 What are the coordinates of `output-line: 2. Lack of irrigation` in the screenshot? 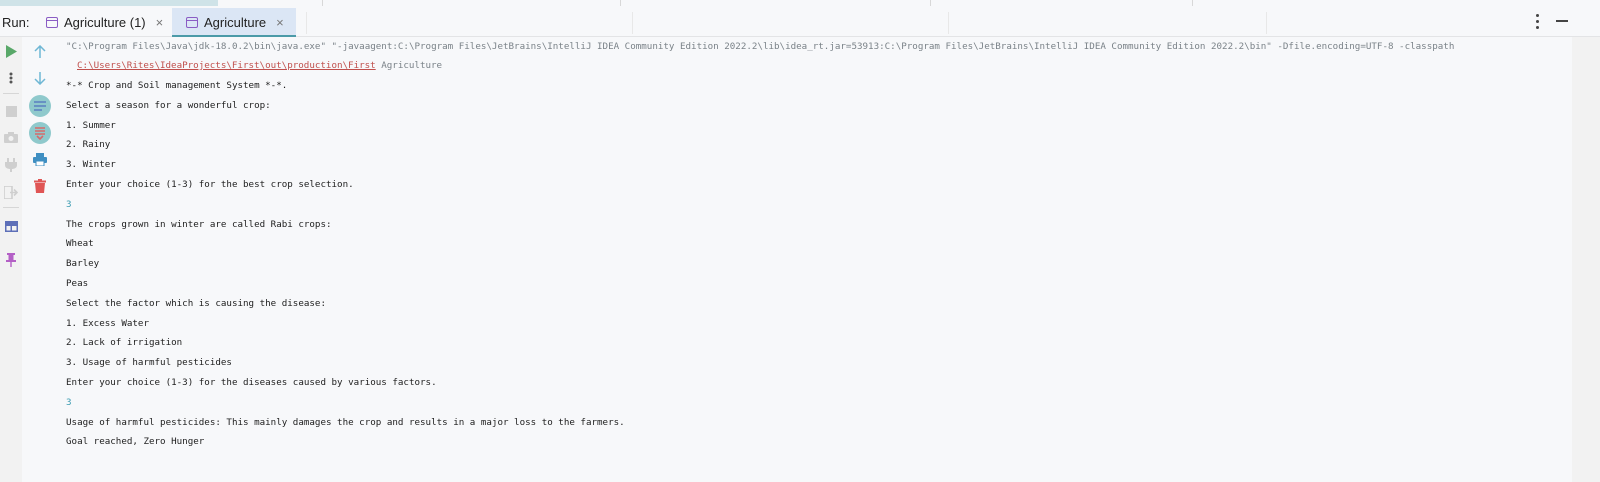 It's located at (124, 343).